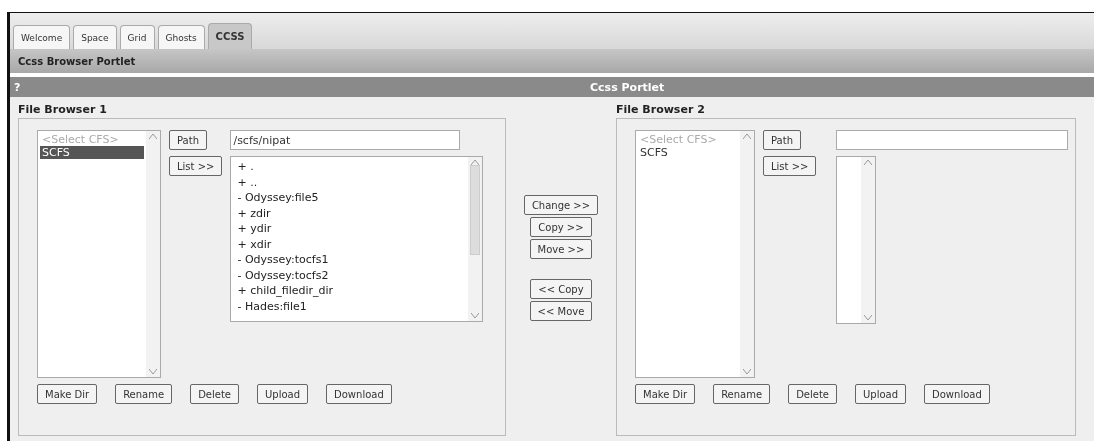  What do you see at coordinates (345, 140) in the screenshot?
I see `path-field: /scfs/nipat` at bounding box center [345, 140].